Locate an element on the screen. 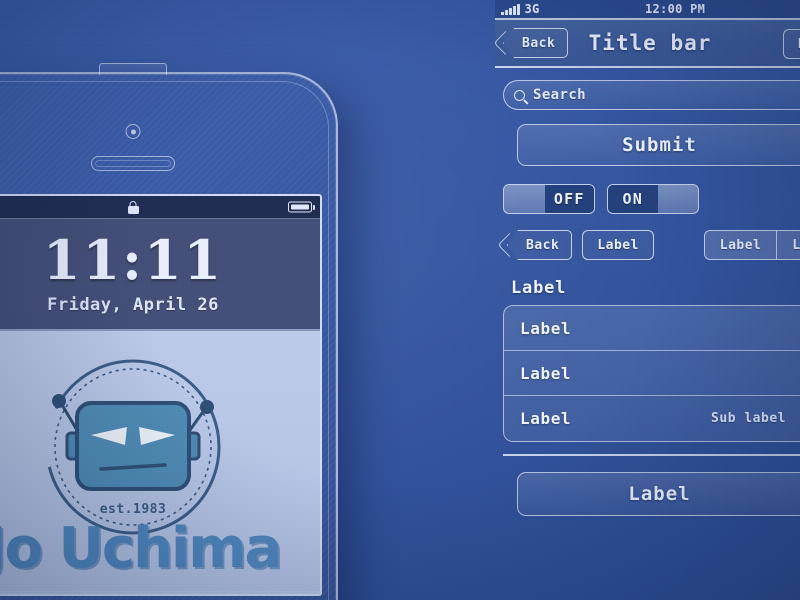 The image size is (800, 600). toggle-on: ON is located at coordinates (653, 199).